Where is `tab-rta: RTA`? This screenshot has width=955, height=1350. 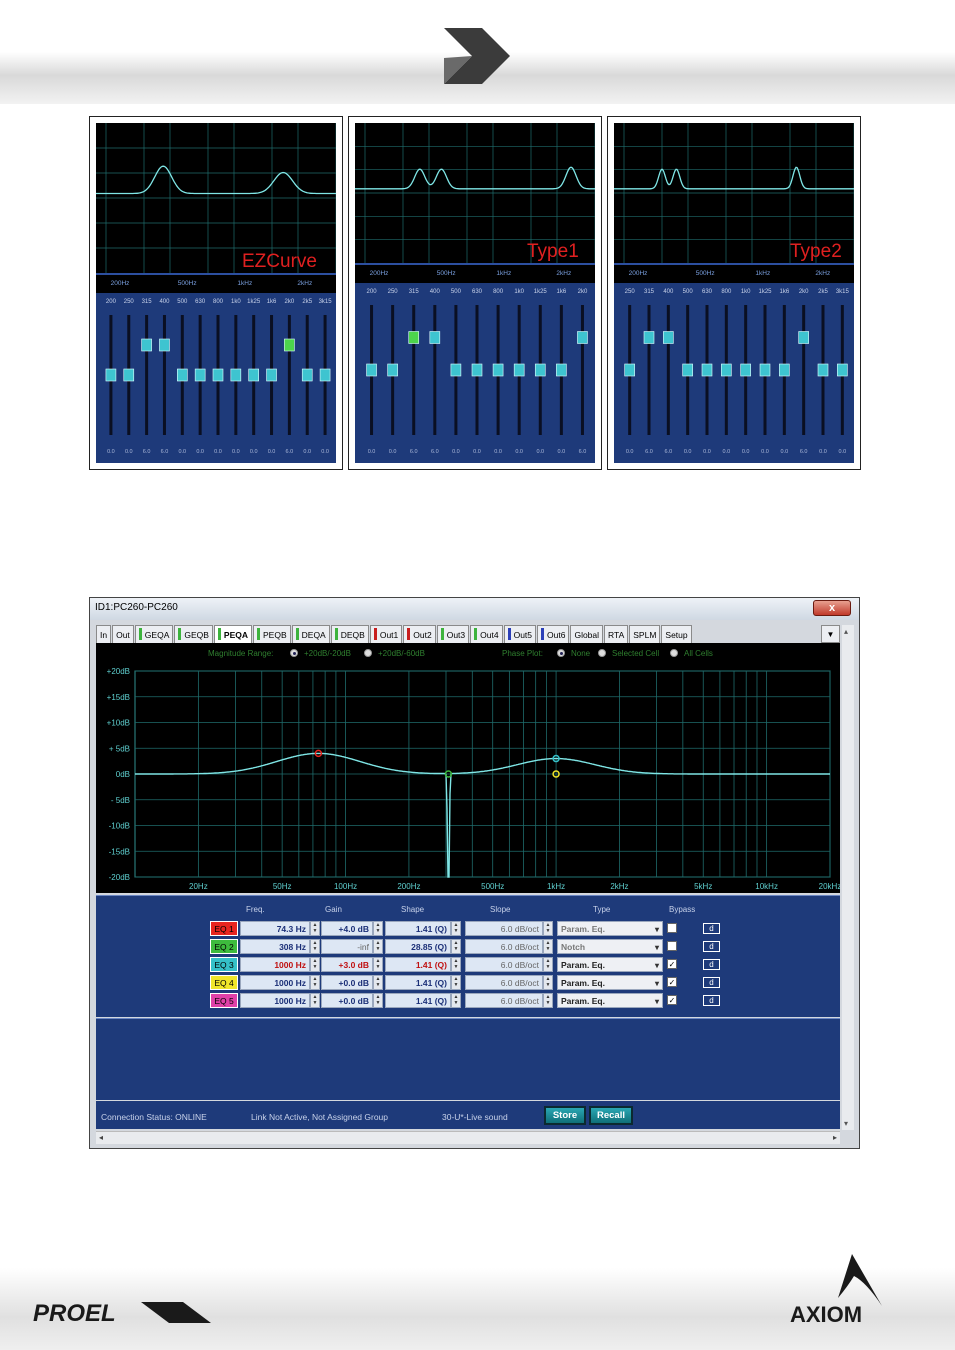
tab-rta: RTA is located at coordinates (616, 634).